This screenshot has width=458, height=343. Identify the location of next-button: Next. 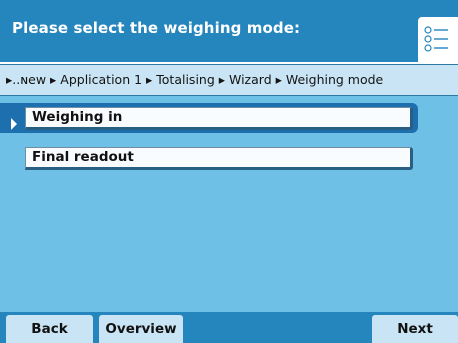
(415, 329).